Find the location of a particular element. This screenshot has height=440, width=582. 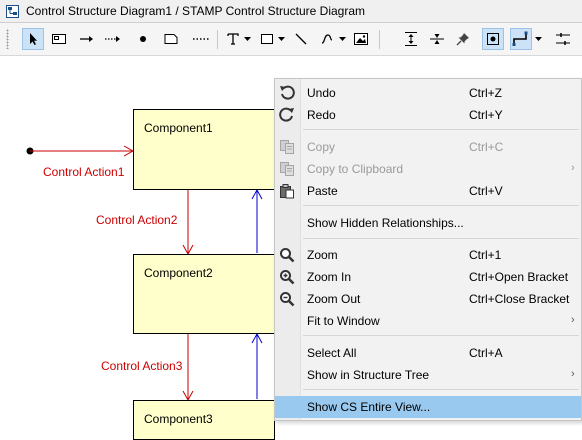

menu-item-zoom-out: Zoom Out Ctrl+Close Bracket is located at coordinates (428, 299).